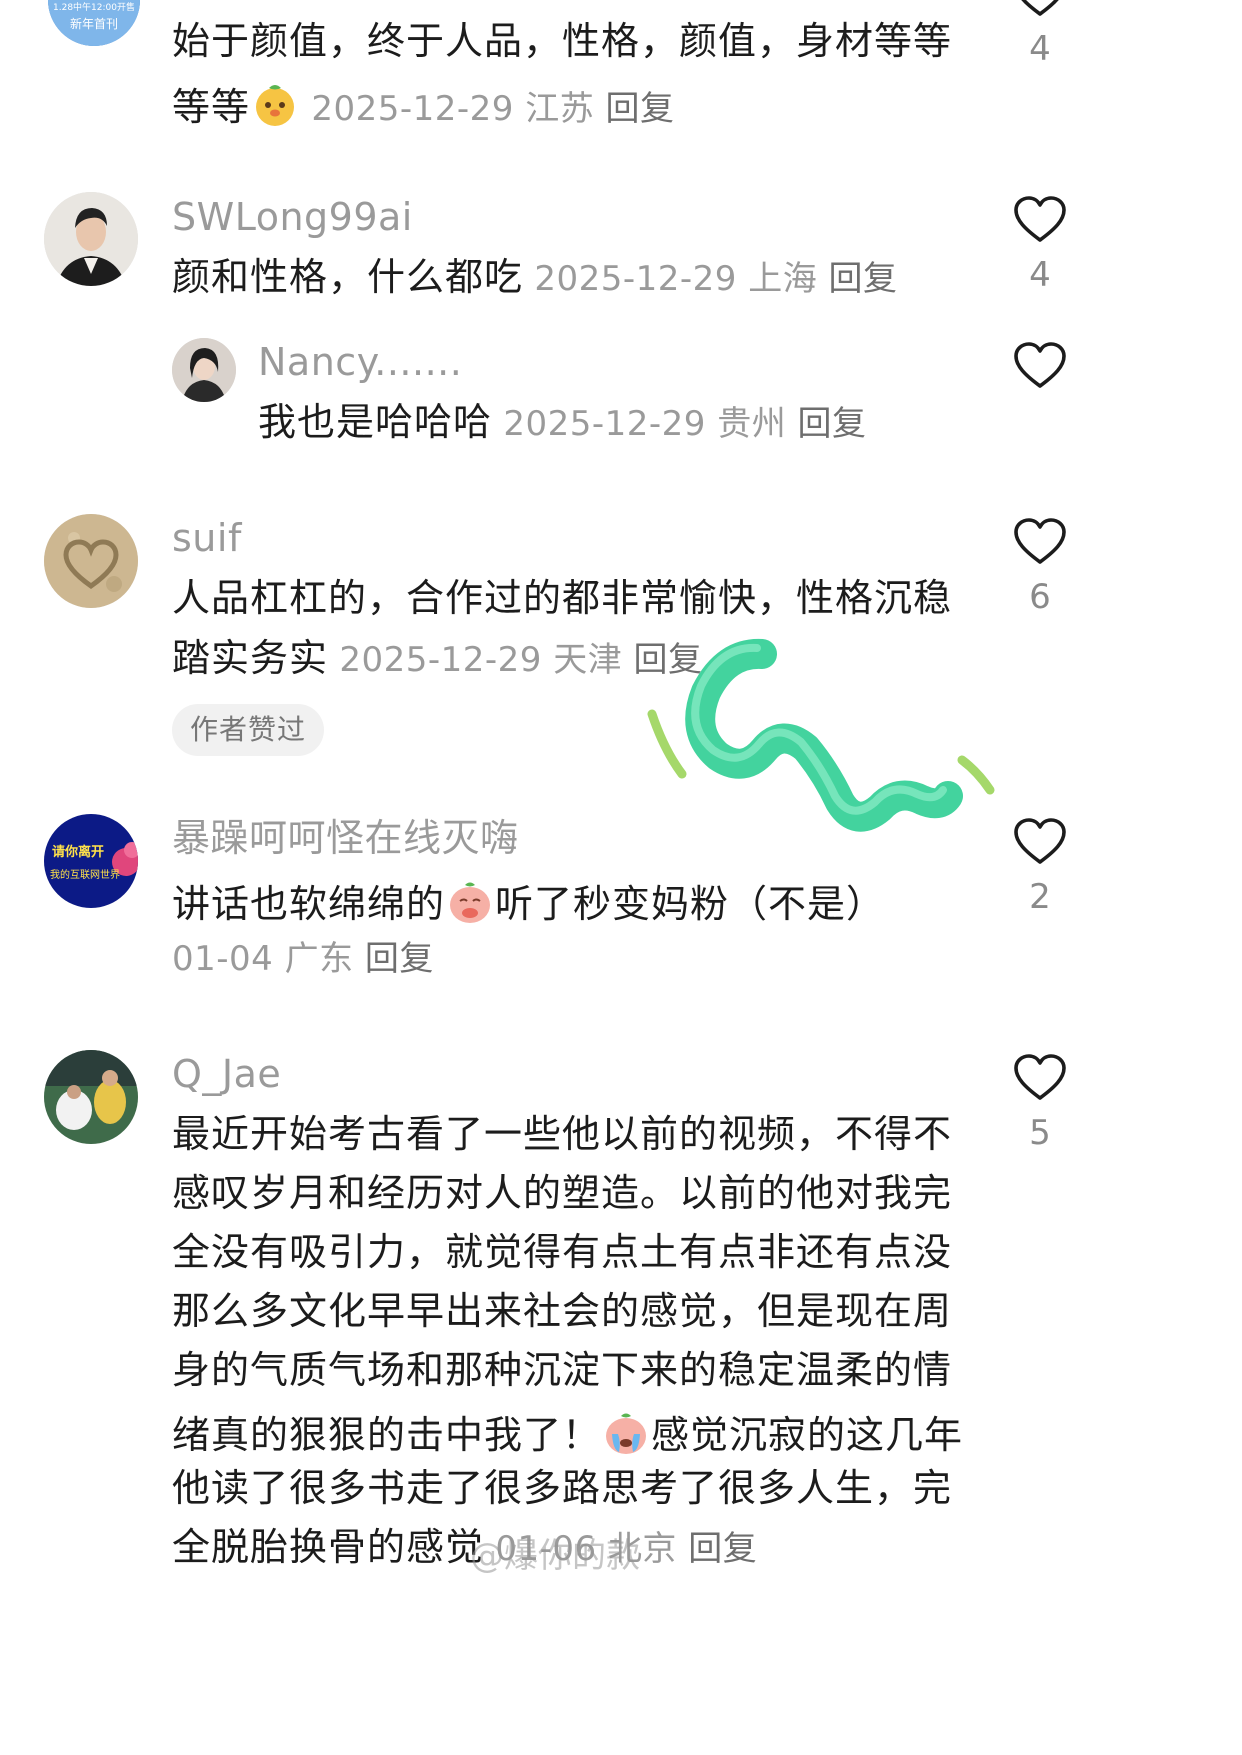 The width and height of the screenshot is (1242, 1755). Describe the element at coordinates (250, 658) in the screenshot. I see `comment-text-cont: 踏实务实` at that location.